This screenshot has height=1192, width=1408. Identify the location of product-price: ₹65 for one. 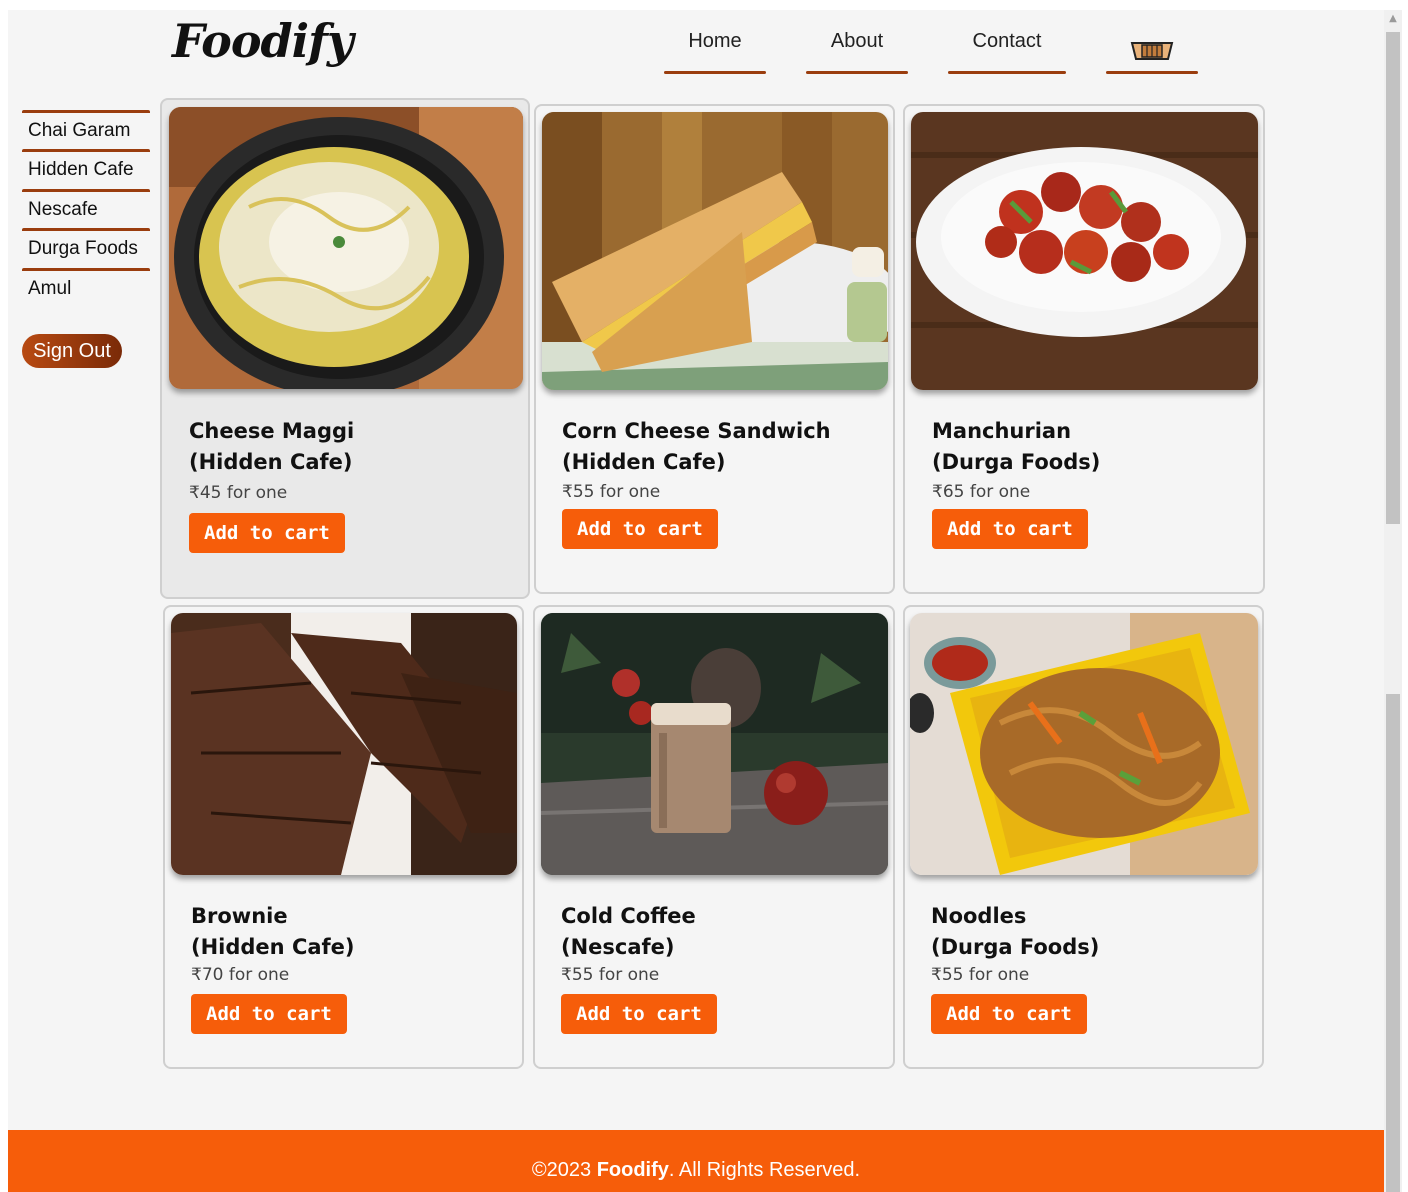
(981, 492).